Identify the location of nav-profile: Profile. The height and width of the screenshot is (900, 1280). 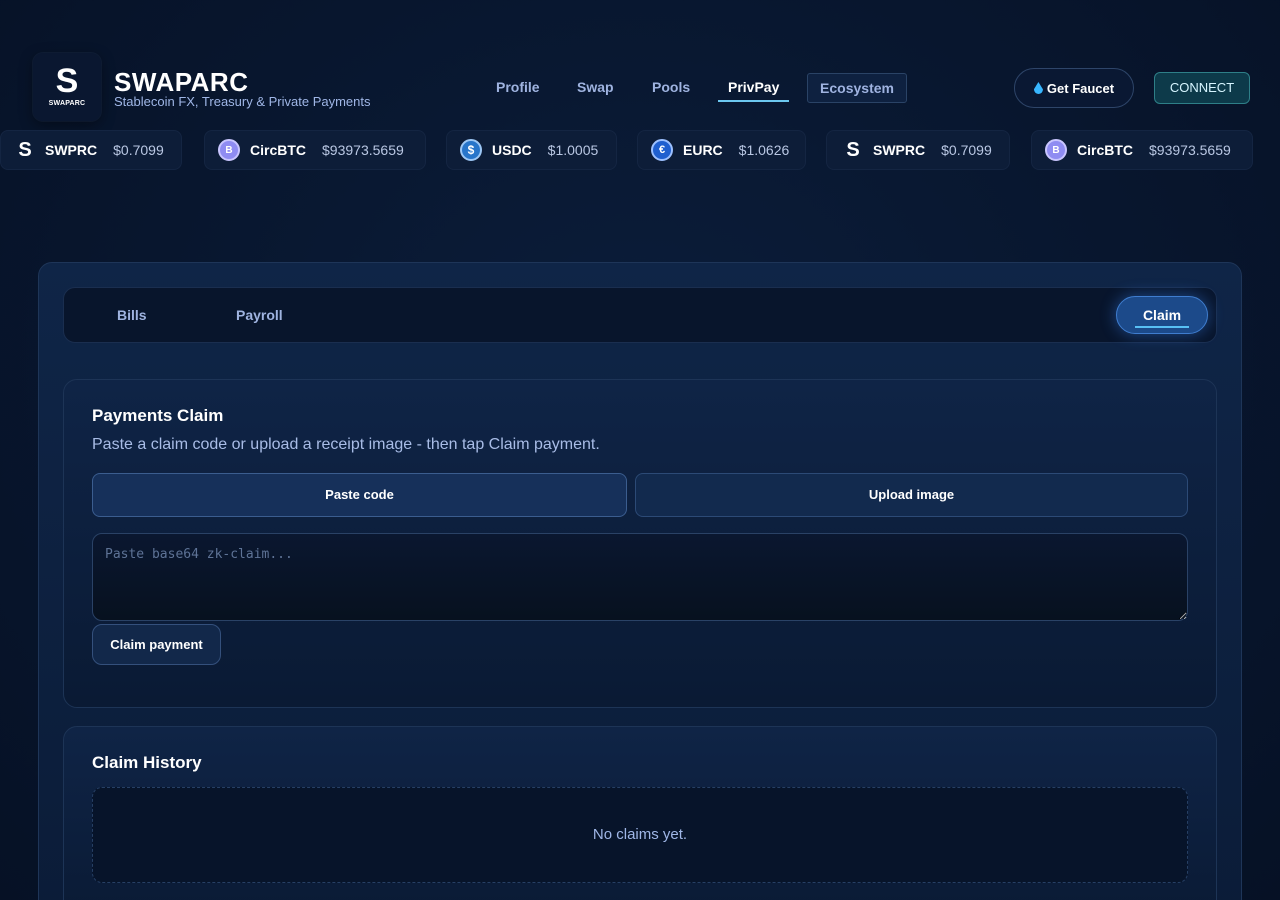
(518, 87).